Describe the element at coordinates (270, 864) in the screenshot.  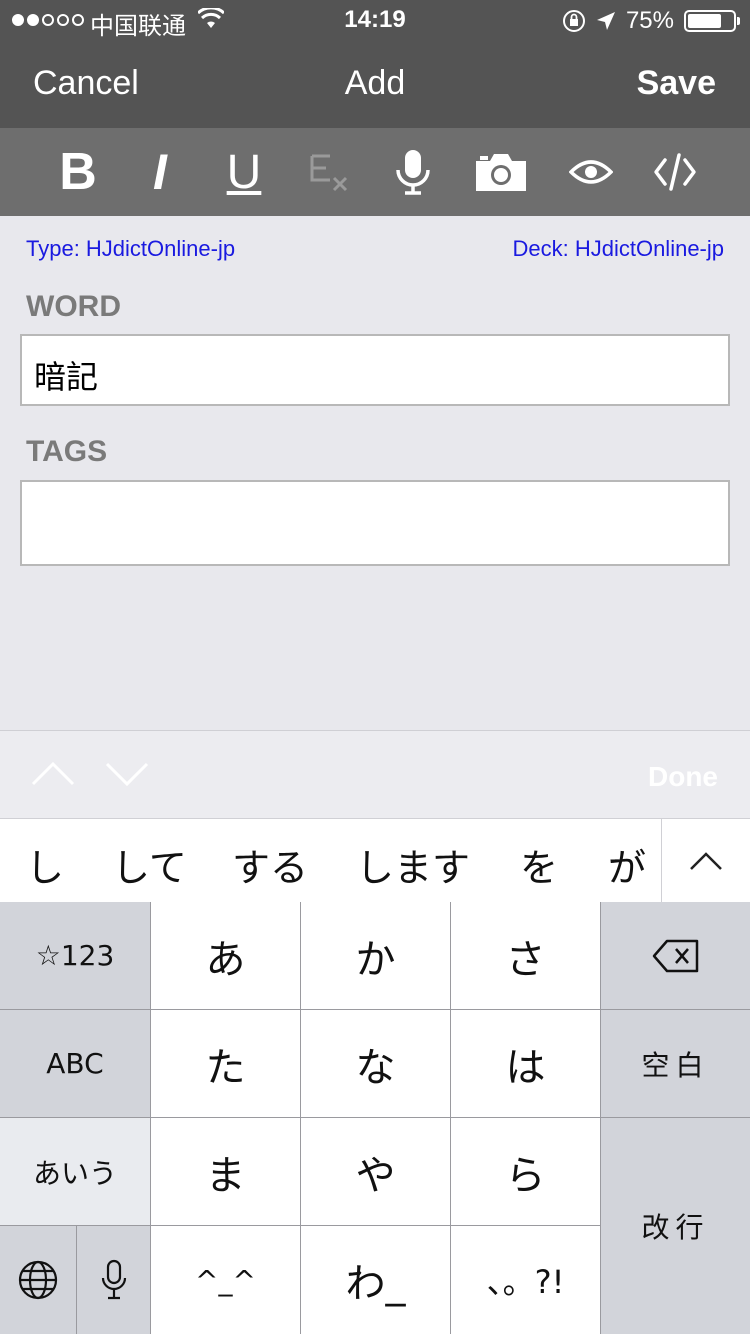
I see `candidate-item: する` at that location.